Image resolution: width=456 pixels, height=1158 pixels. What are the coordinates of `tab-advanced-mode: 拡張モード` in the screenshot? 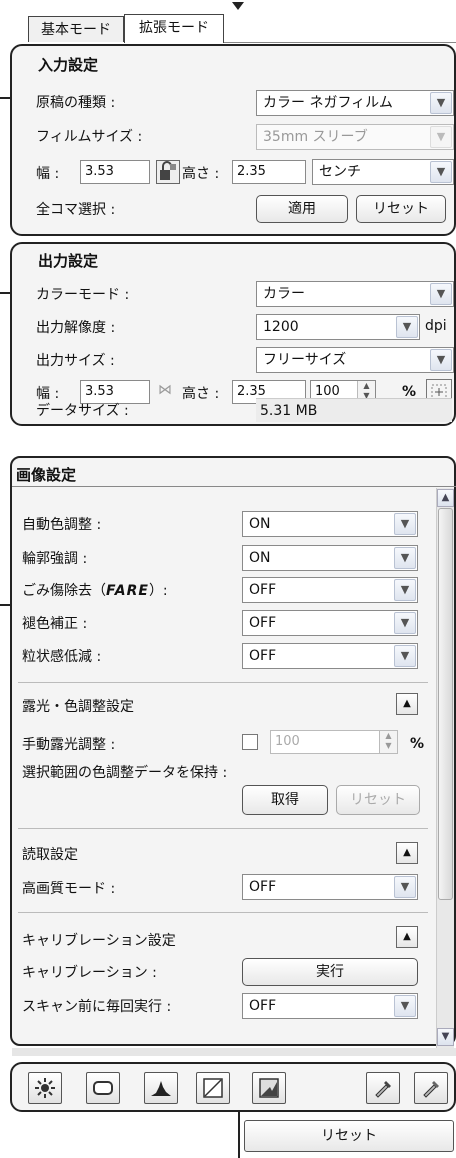 It's located at (174, 28).